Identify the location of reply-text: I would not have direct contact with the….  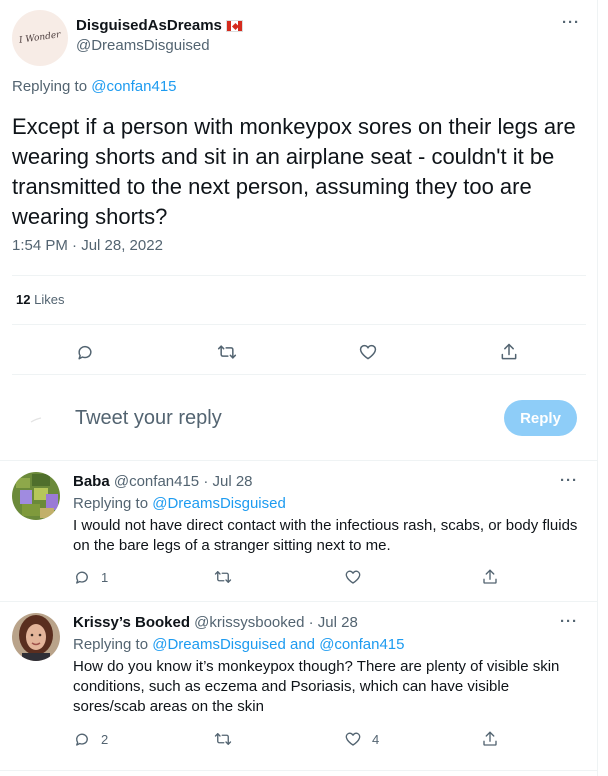
(325, 535).